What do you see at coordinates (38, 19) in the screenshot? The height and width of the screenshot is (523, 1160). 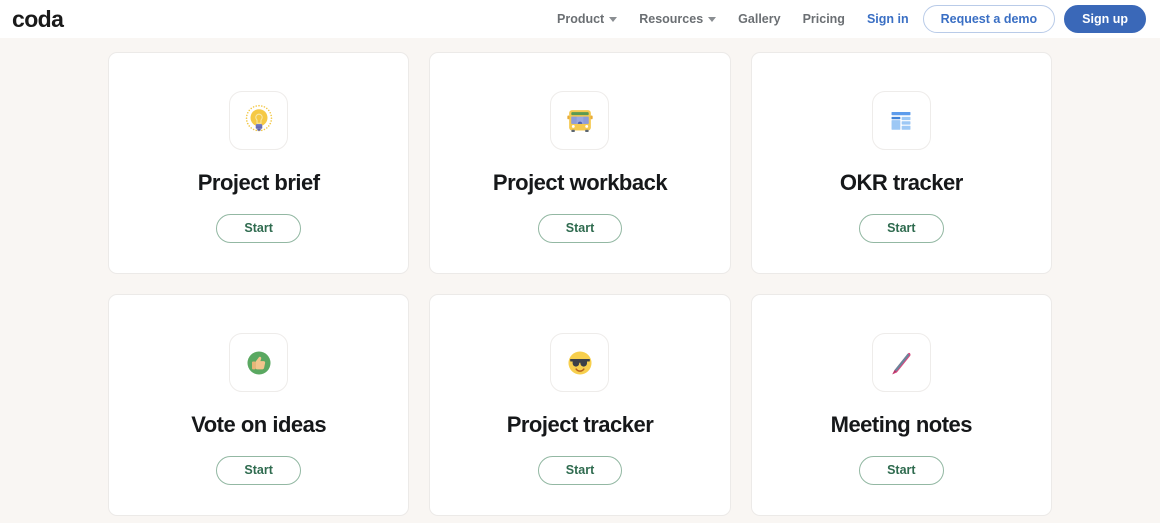 I see `coda-logo: coda` at bounding box center [38, 19].